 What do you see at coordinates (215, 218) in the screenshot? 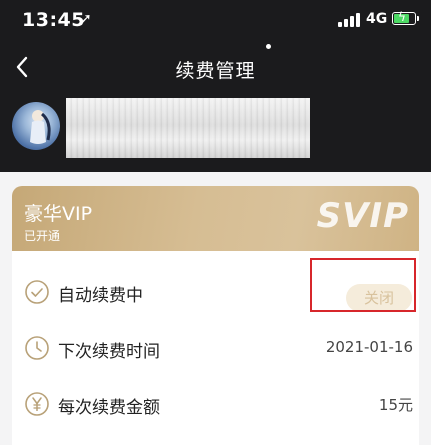
I see `vip-banner: 豪华VIP 已开通 SVIP` at bounding box center [215, 218].